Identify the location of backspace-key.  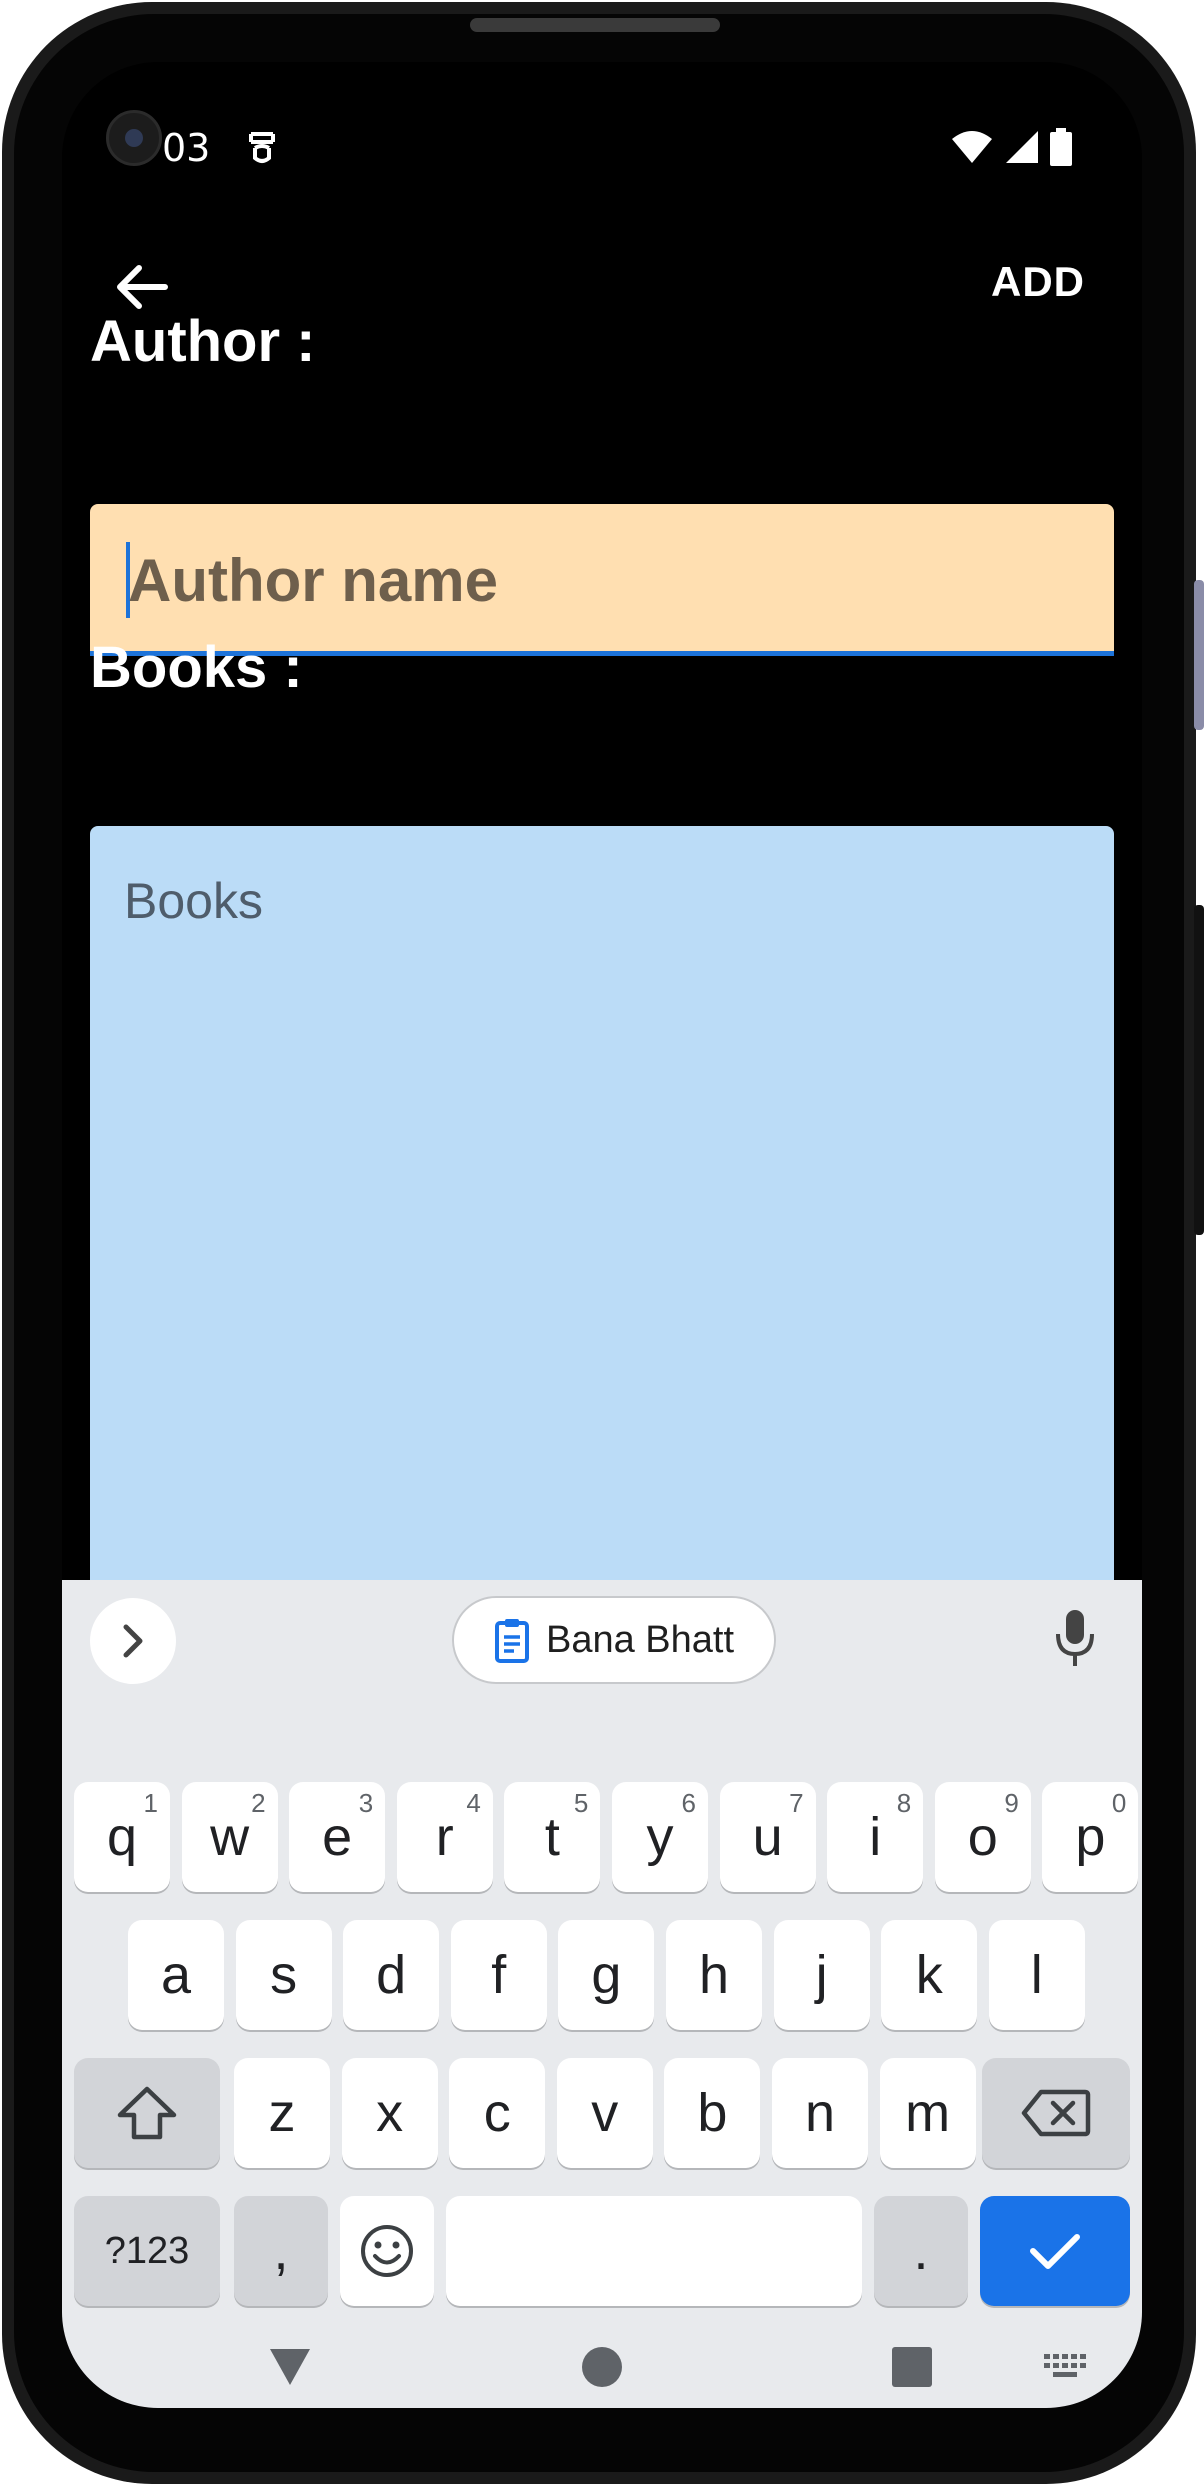
(1056, 2113).